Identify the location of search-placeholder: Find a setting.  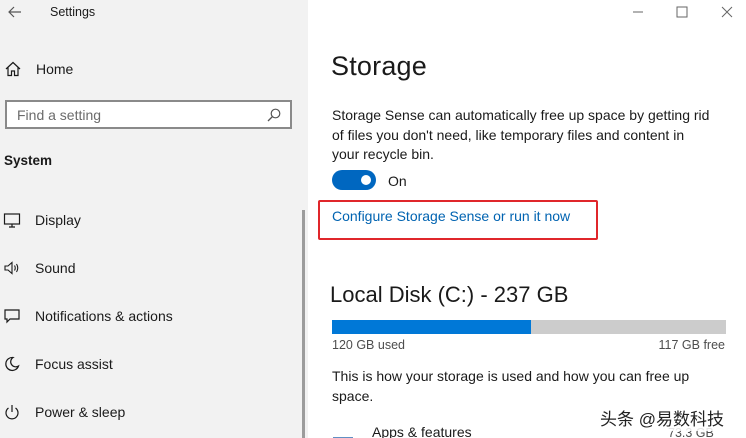
(59, 114).